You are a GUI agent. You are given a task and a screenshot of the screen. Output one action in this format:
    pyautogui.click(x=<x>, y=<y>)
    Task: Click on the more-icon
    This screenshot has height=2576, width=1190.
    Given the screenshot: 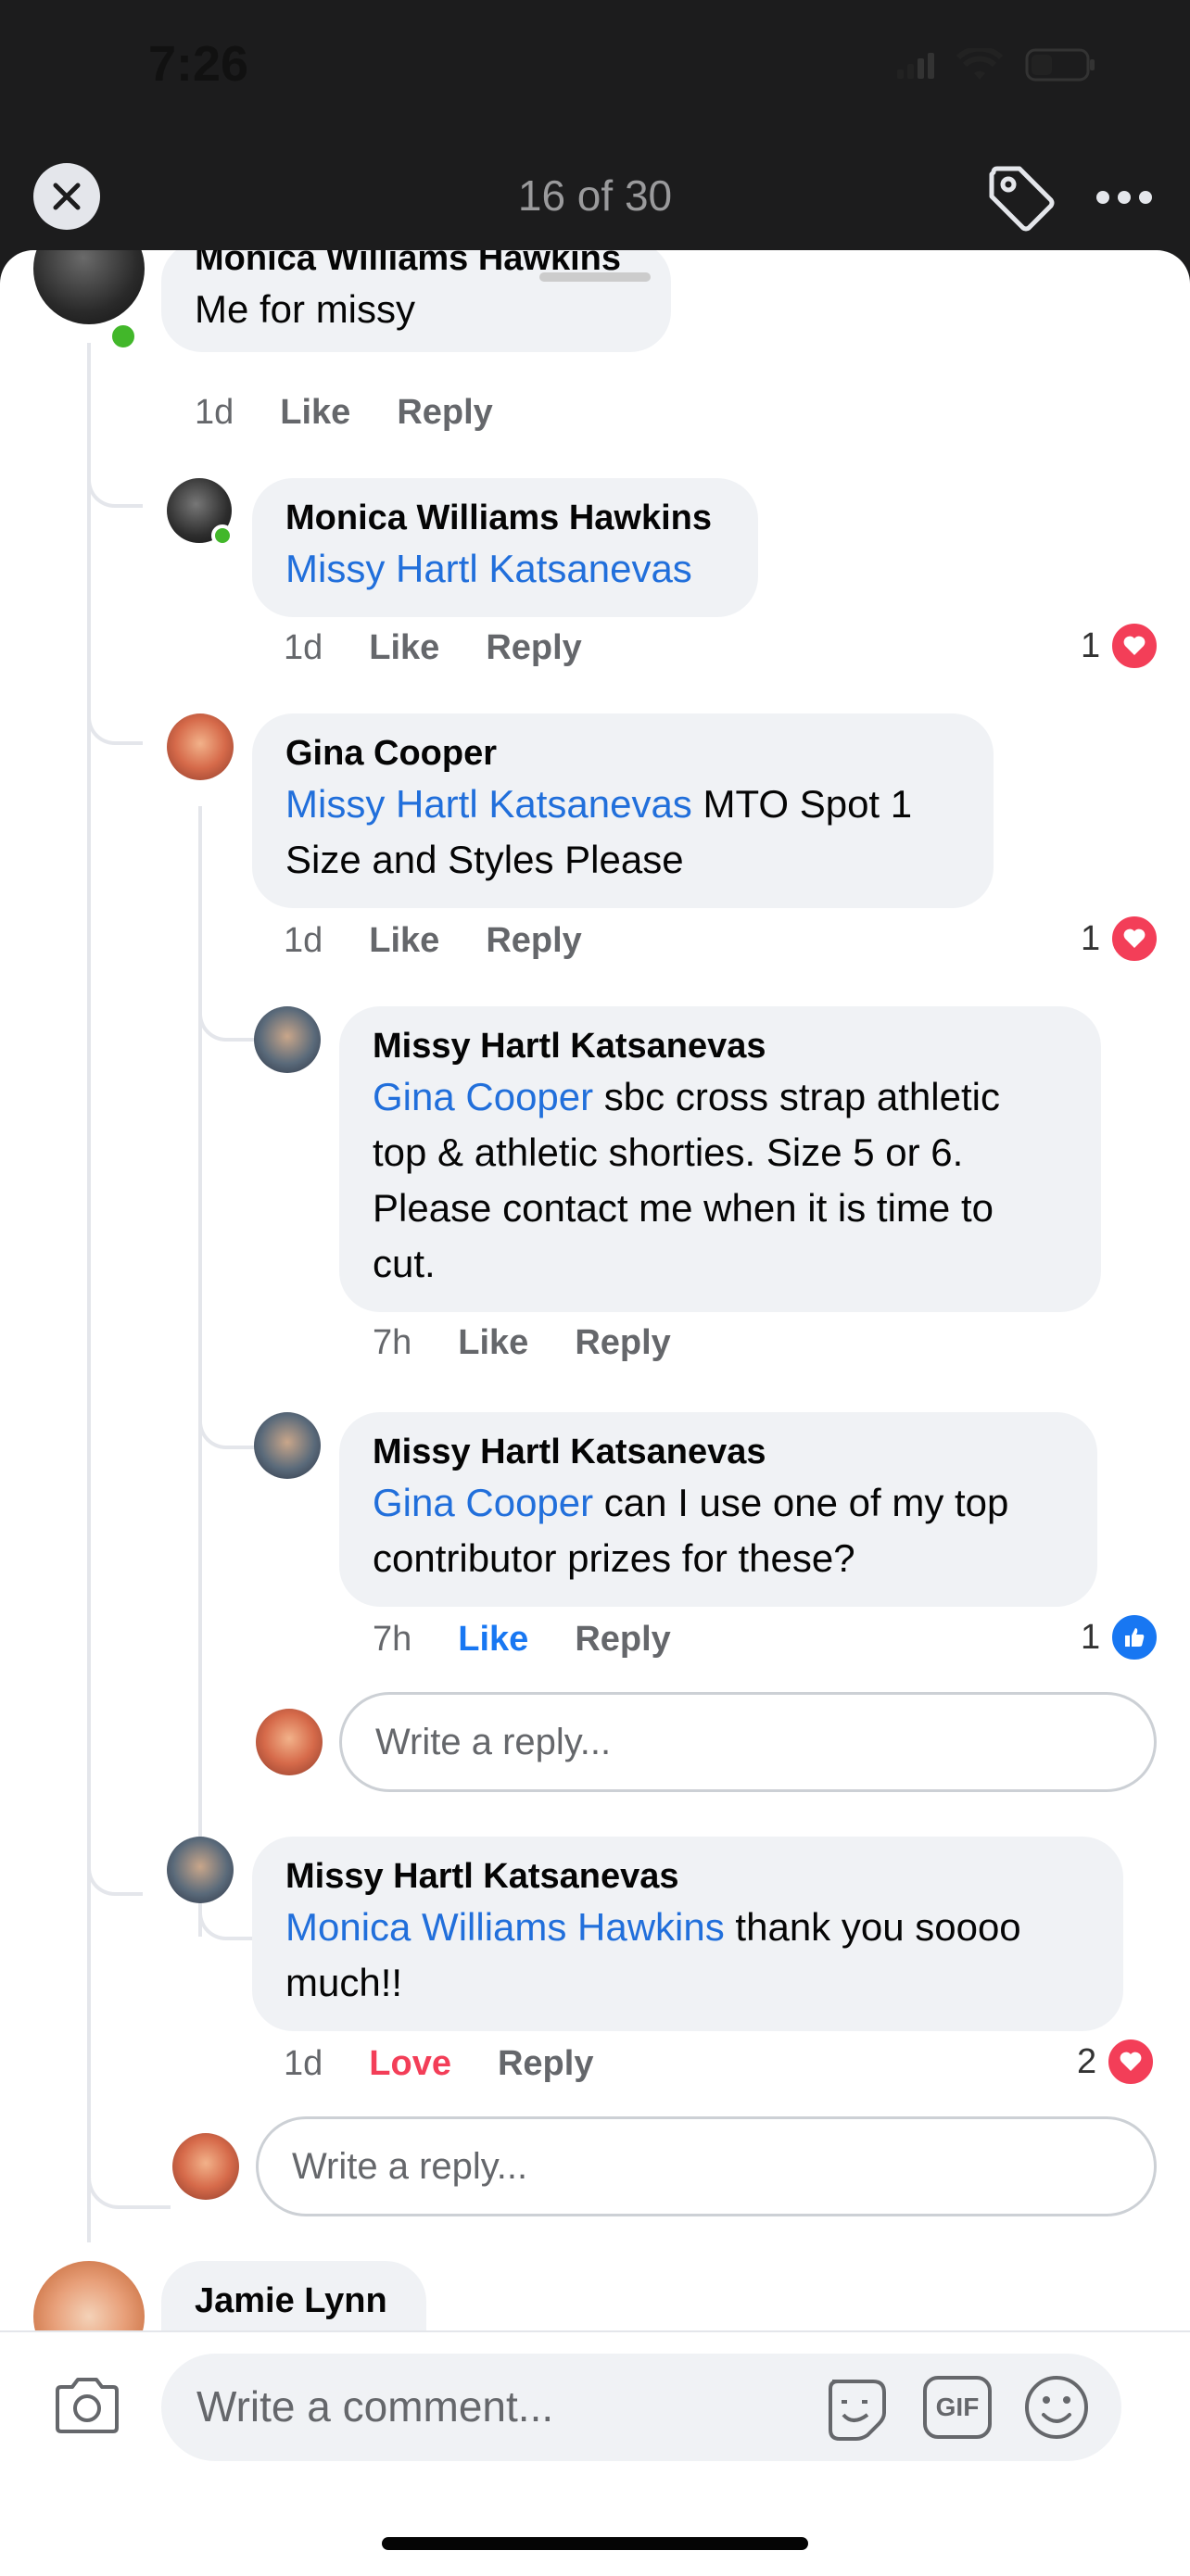 What is the action you would take?
    pyautogui.click(x=1124, y=197)
    